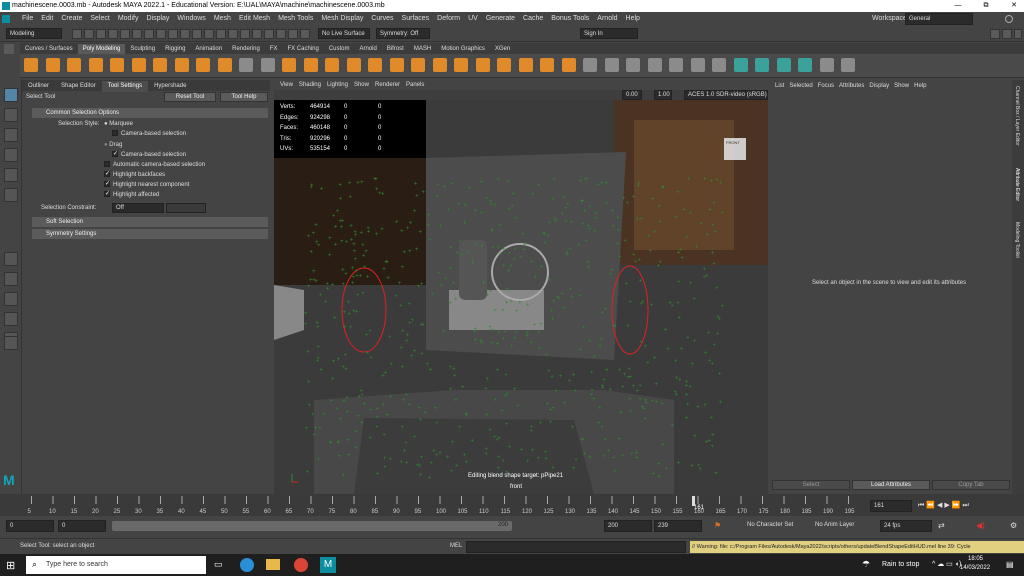  Describe the element at coordinates (11, 319) in the screenshot. I see `outliner-layout-icon` at that location.